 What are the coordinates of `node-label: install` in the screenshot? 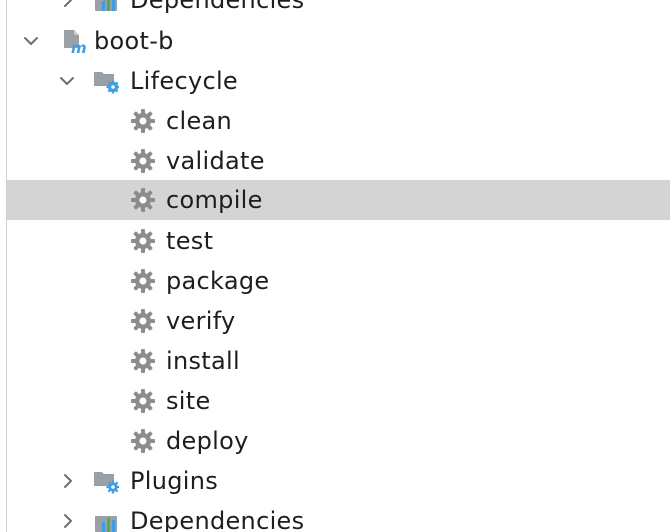 It's located at (203, 361).